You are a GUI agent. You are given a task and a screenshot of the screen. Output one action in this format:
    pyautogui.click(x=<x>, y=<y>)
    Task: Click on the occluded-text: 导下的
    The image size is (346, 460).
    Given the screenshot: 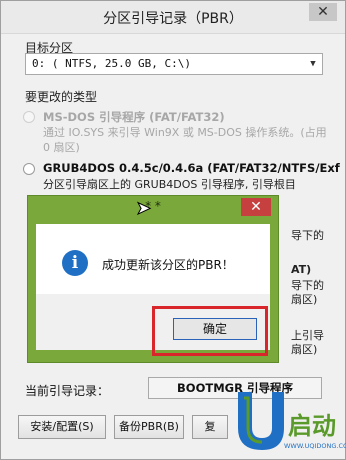 What is the action you would take?
    pyautogui.click(x=307, y=235)
    